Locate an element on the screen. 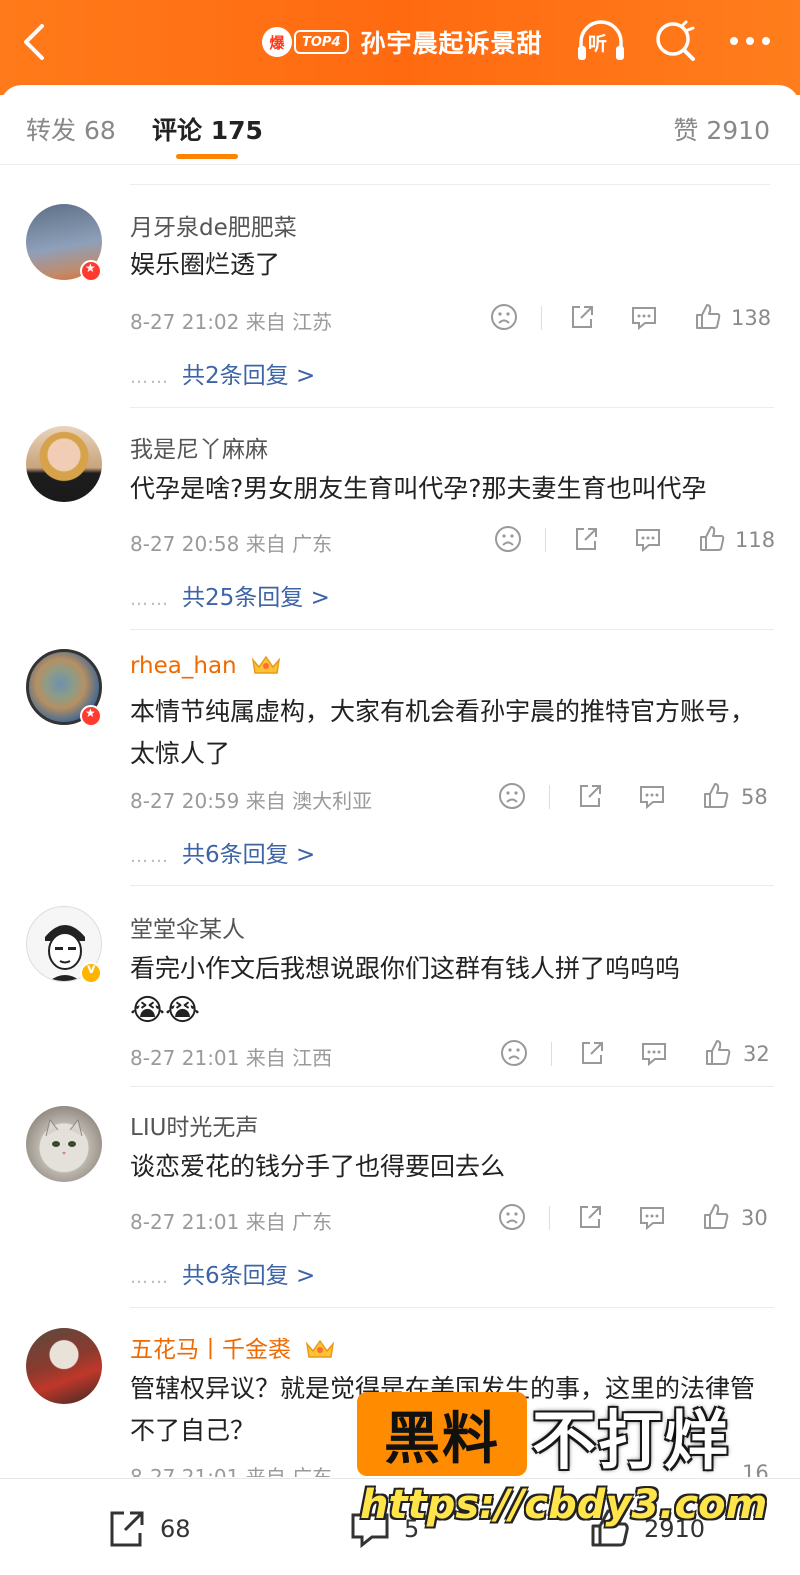 The image size is (800, 1575). forward-count: 68 is located at coordinates (175, 1529).